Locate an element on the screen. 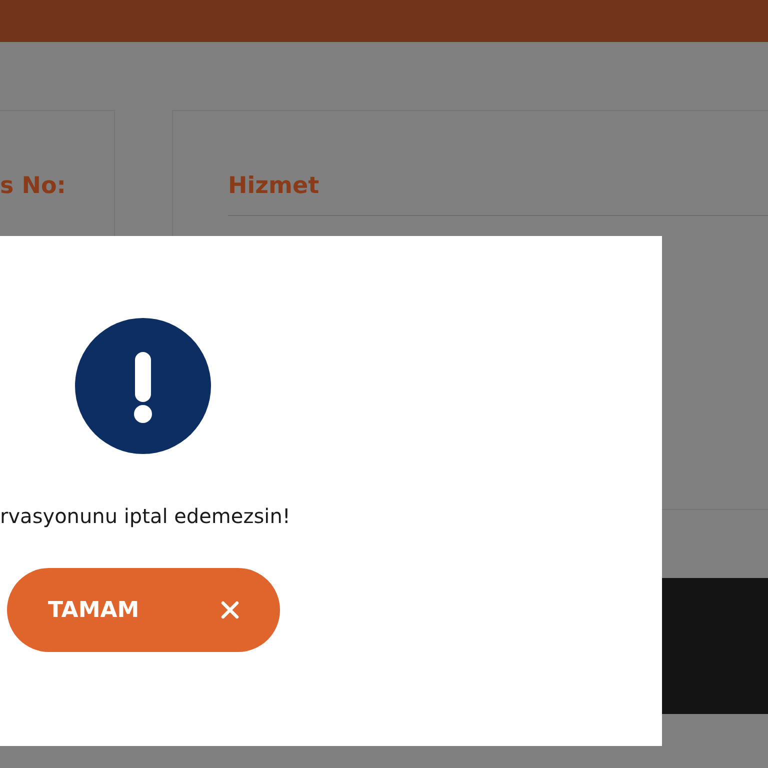  card-heading: Hizmet is located at coordinates (274, 186).